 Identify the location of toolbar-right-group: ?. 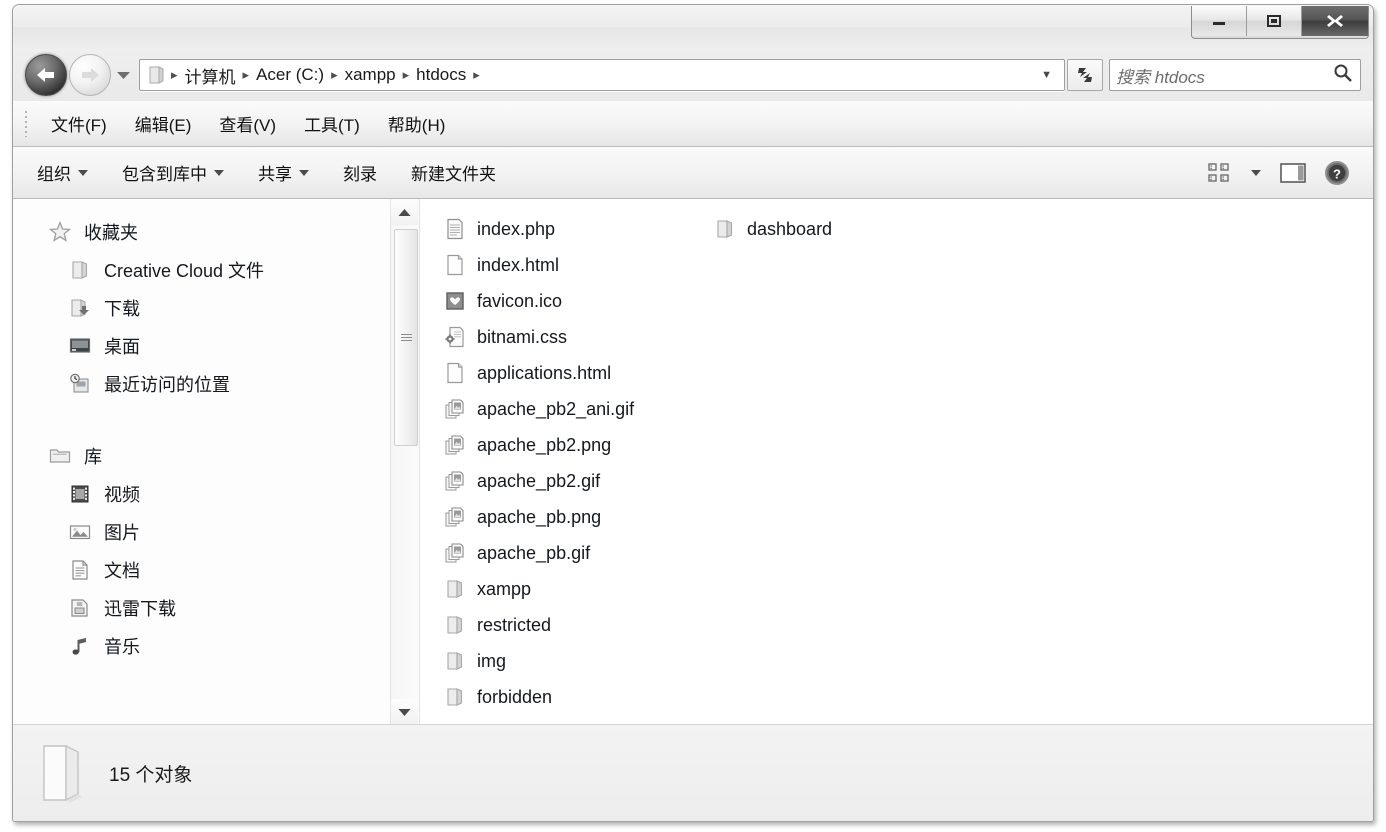
(1286, 173).